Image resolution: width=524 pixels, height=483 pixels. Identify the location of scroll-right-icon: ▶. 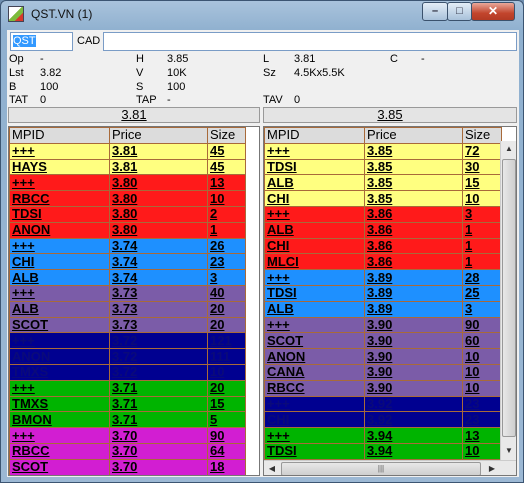
(492, 468).